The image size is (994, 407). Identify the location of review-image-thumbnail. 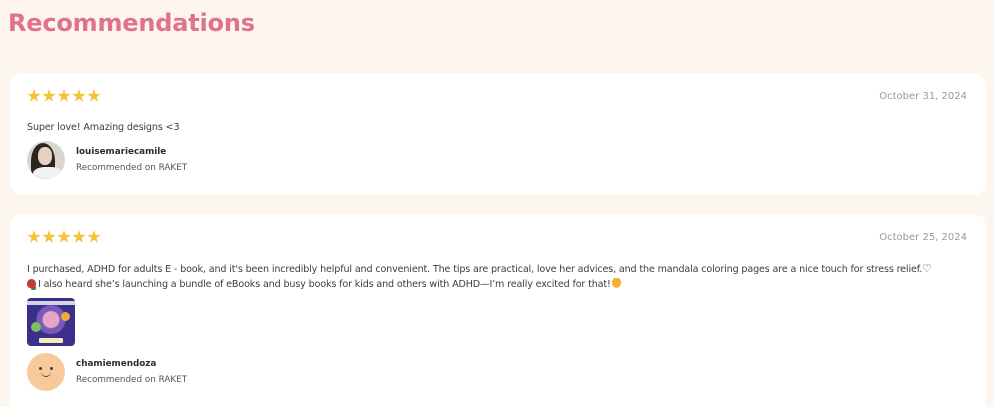
(51, 322).